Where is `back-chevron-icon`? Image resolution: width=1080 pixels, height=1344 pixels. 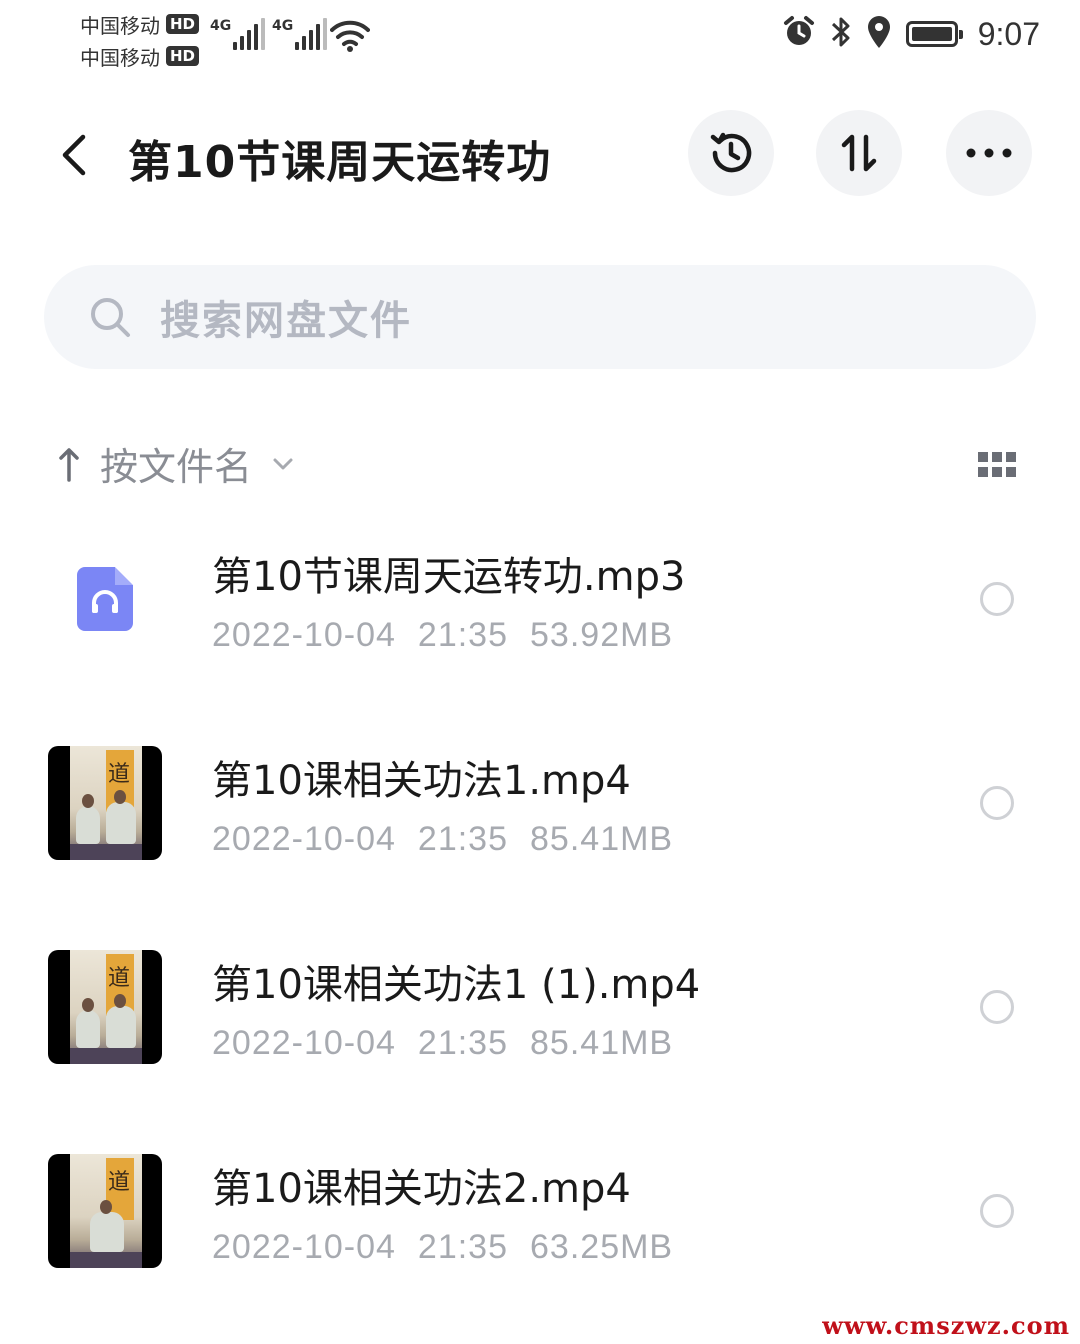
back-chevron-icon is located at coordinates (74, 155).